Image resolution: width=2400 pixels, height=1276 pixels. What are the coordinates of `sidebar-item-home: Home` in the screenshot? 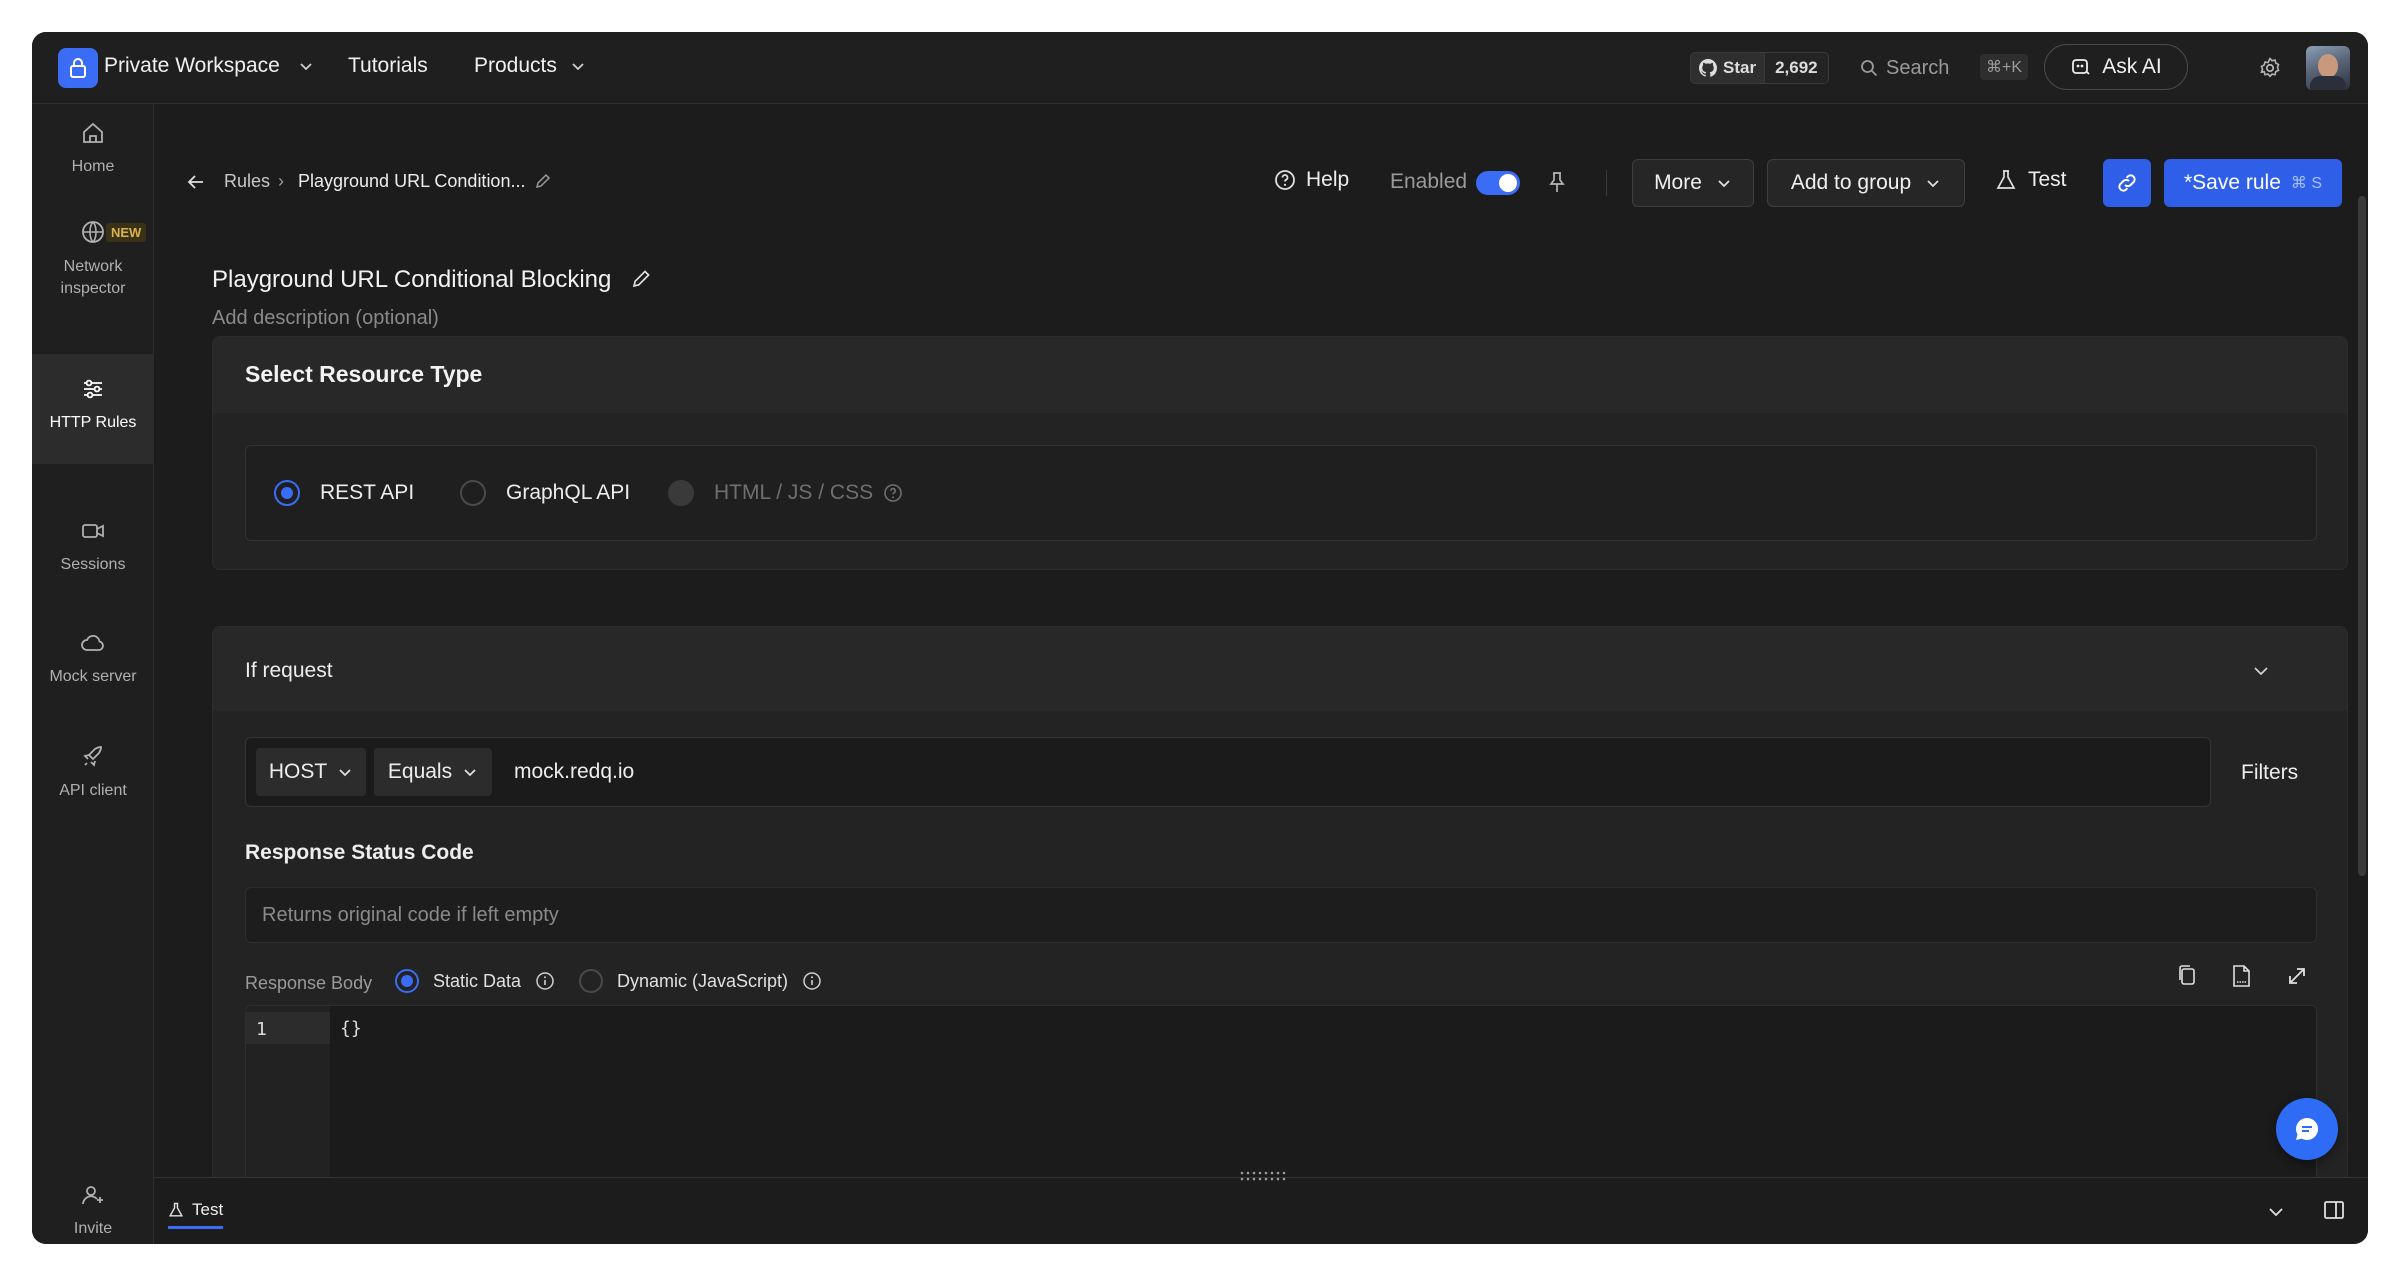 It's located at (93, 160).